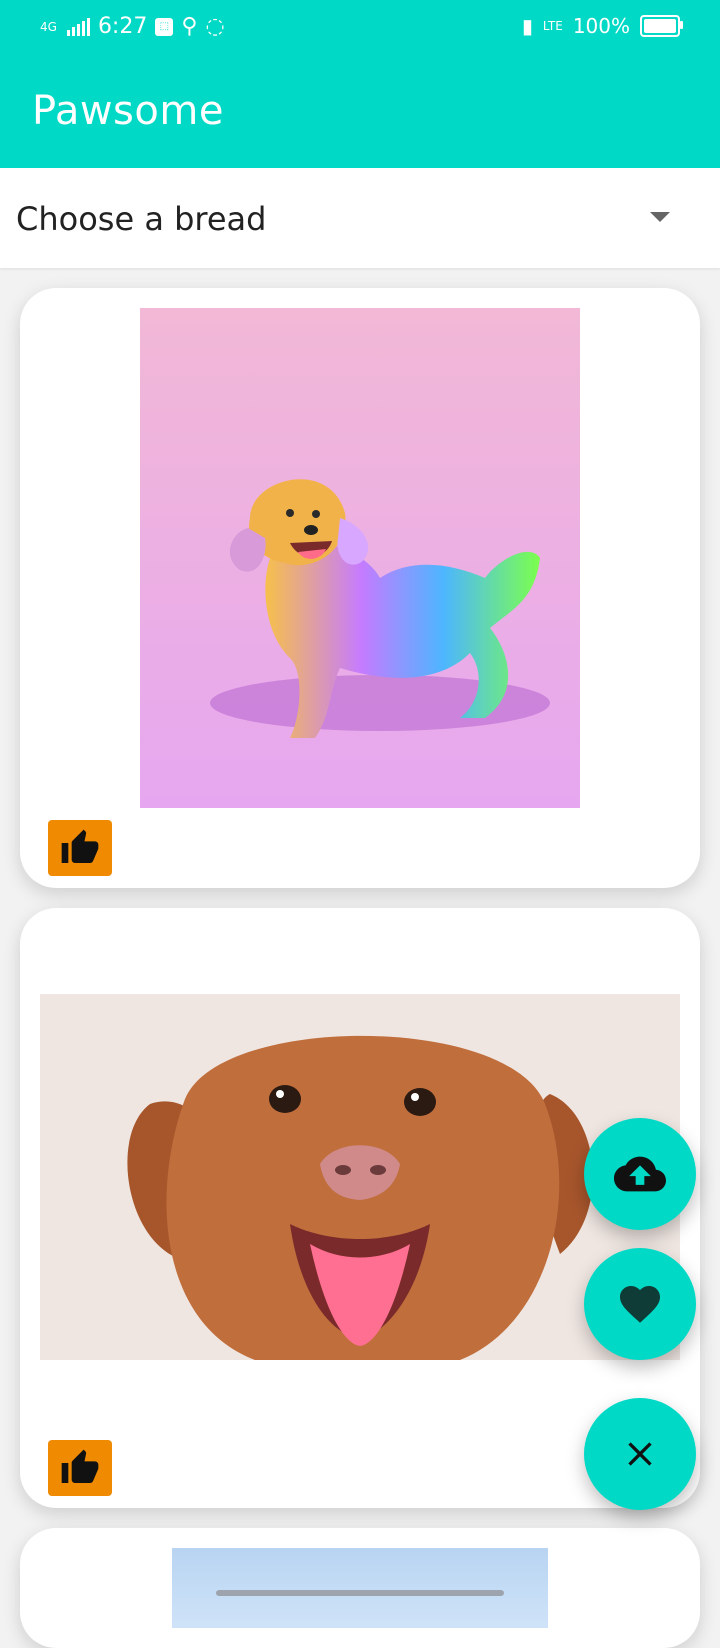 The width and height of the screenshot is (720, 1648). What do you see at coordinates (660, 217) in the screenshot?
I see `chevron-down-icon` at bounding box center [660, 217].